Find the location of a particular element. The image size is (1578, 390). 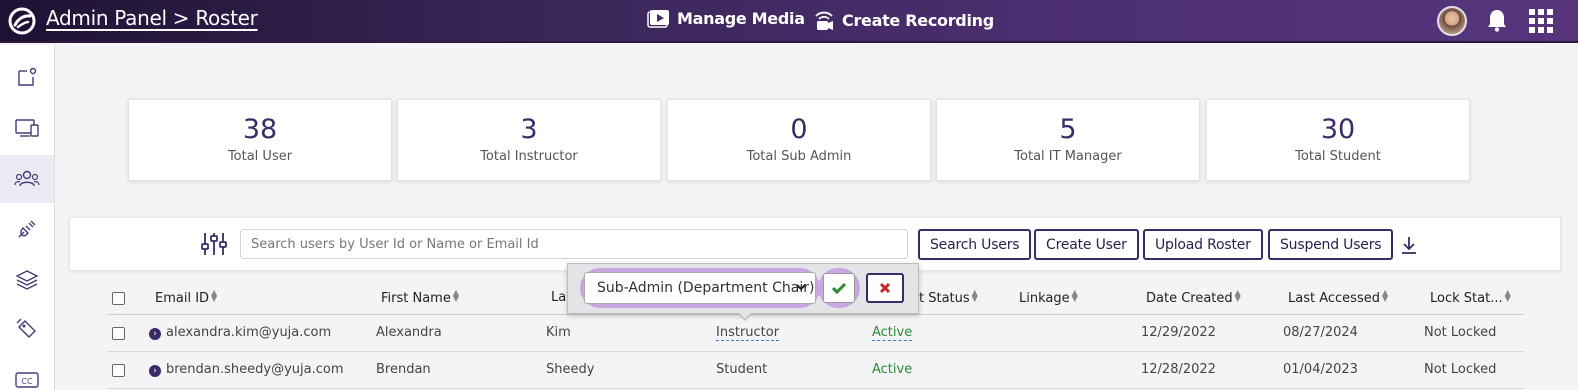

date-created-cell: 12/29/2022 is located at coordinates (1178, 332).